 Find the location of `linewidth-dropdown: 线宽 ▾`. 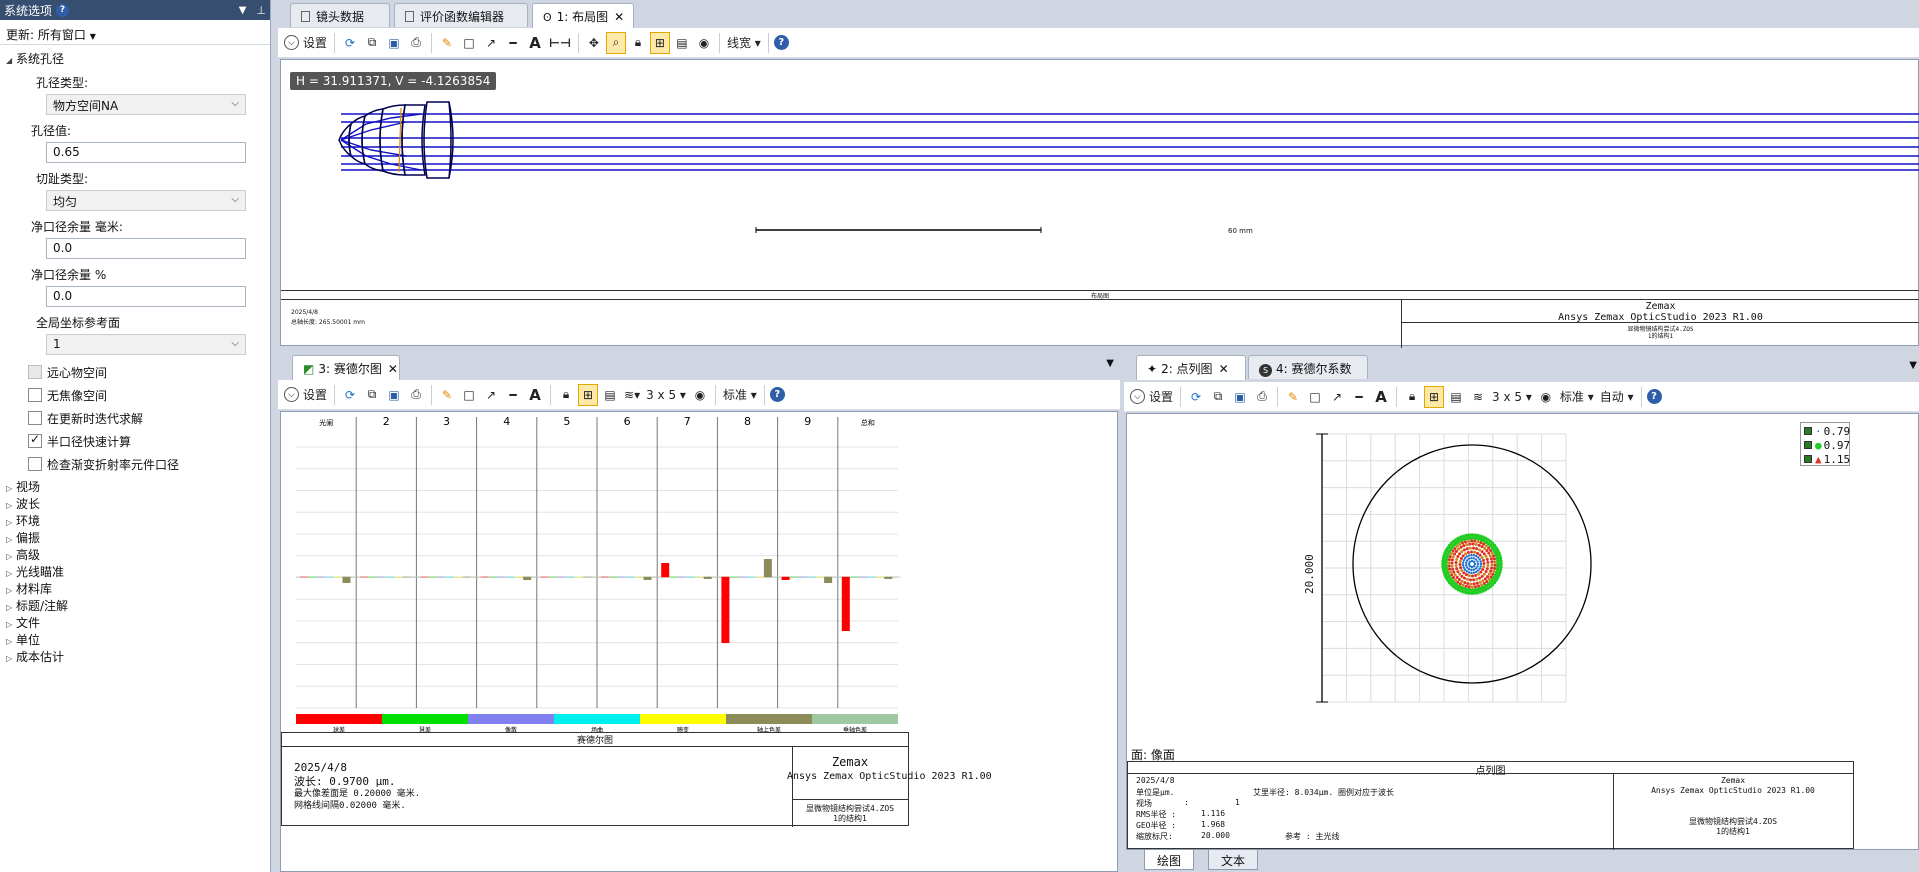

linewidth-dropdown: 线宽 ▾ is located at coordinates (744, 43).